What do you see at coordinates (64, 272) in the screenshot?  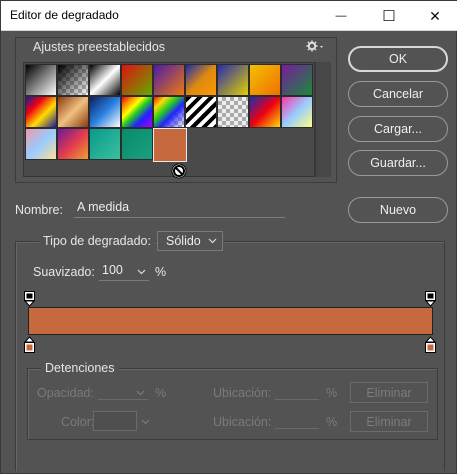 I see `smoothness-label: Suavizado:` at bounding box center [64, 272].